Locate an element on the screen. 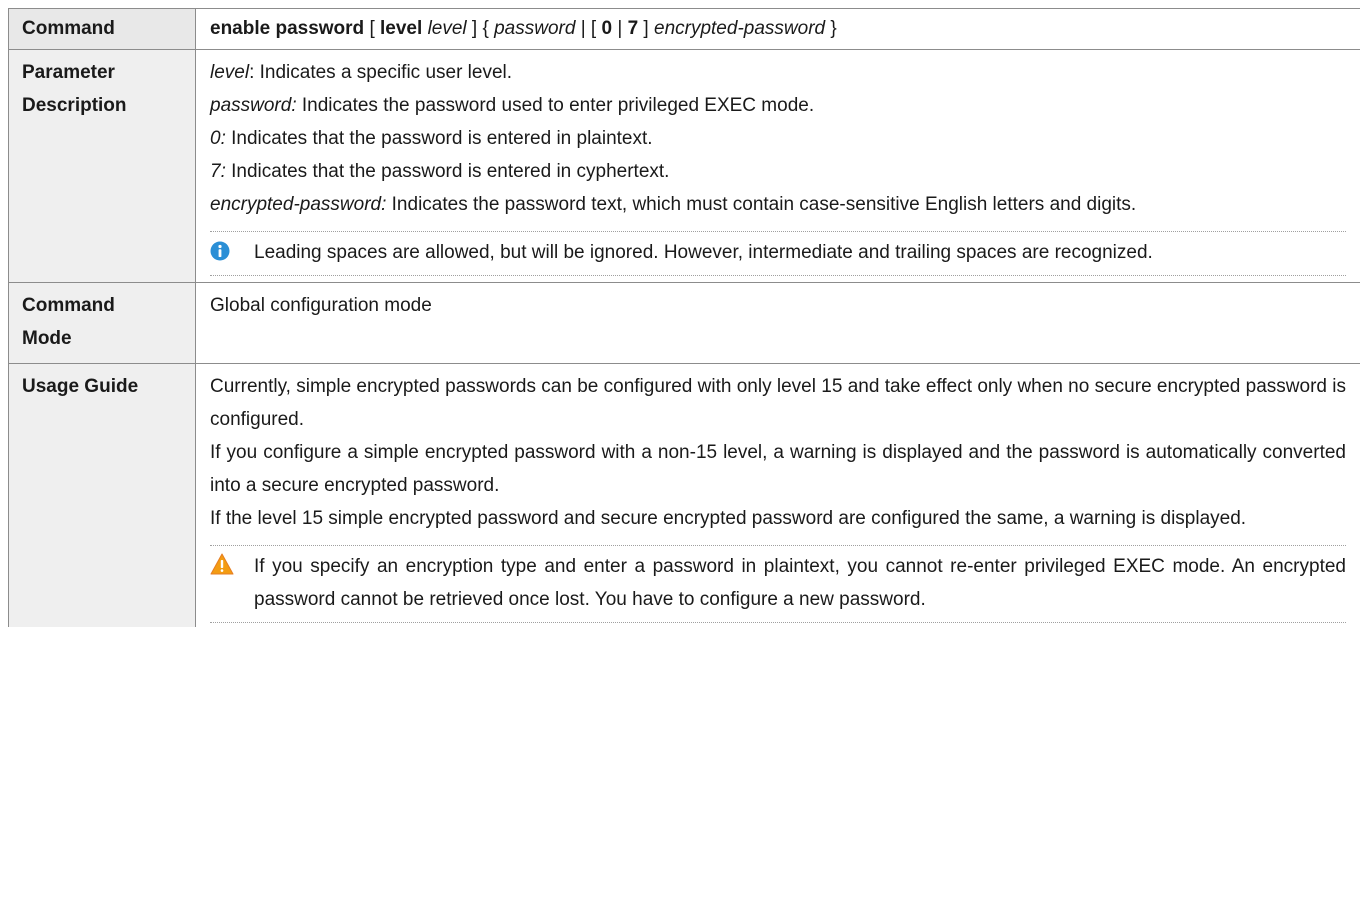 The image size is (1368, 899). label-parameter-description: Parameter Description is located at coordinates (102, 166).